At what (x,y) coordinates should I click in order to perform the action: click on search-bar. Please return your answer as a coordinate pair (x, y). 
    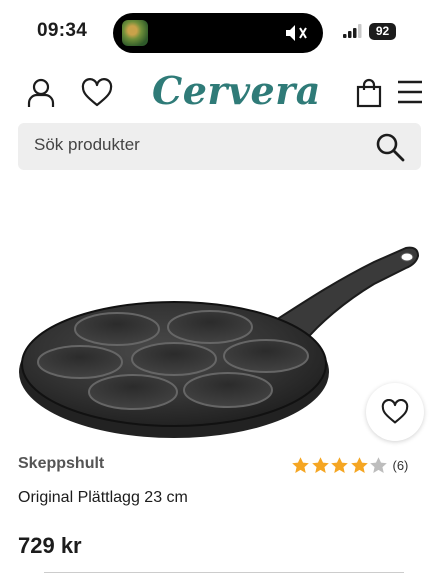
    Looking at the image, I should click on (219, 146).